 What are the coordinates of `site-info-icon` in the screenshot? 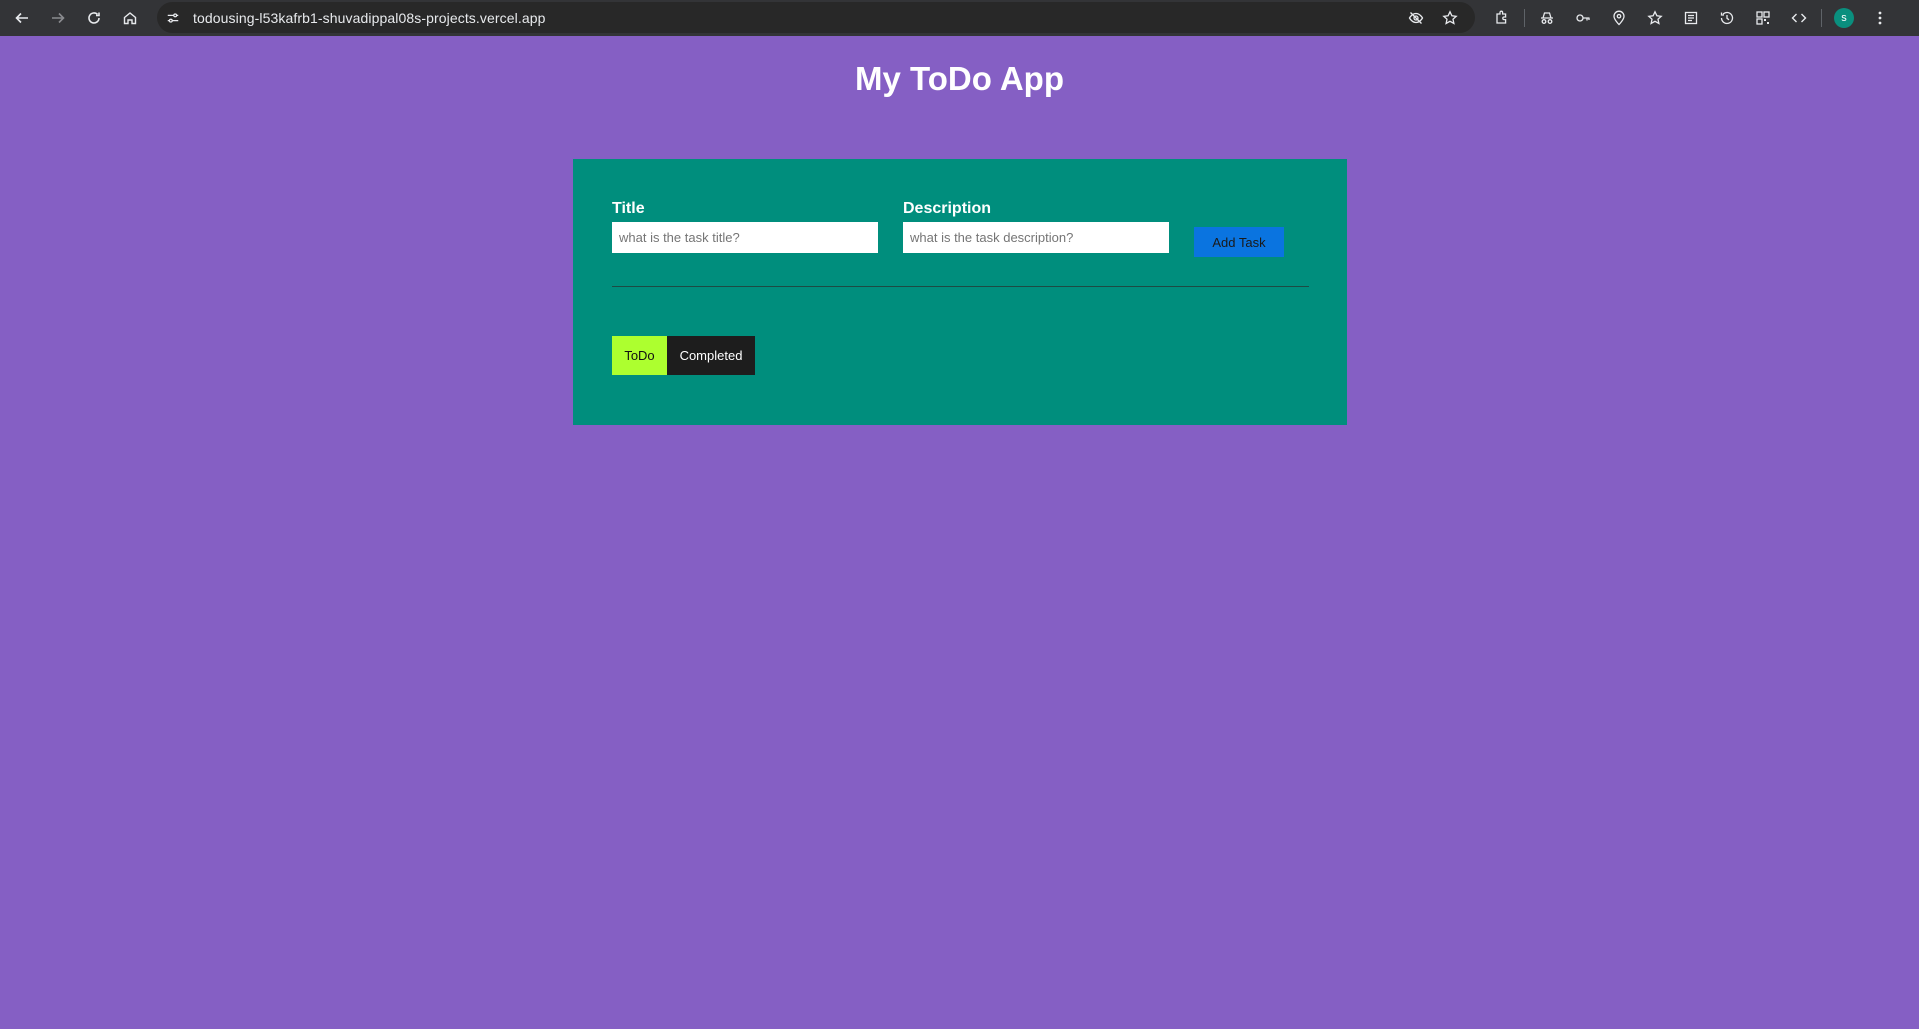 It's located at (173, 17).